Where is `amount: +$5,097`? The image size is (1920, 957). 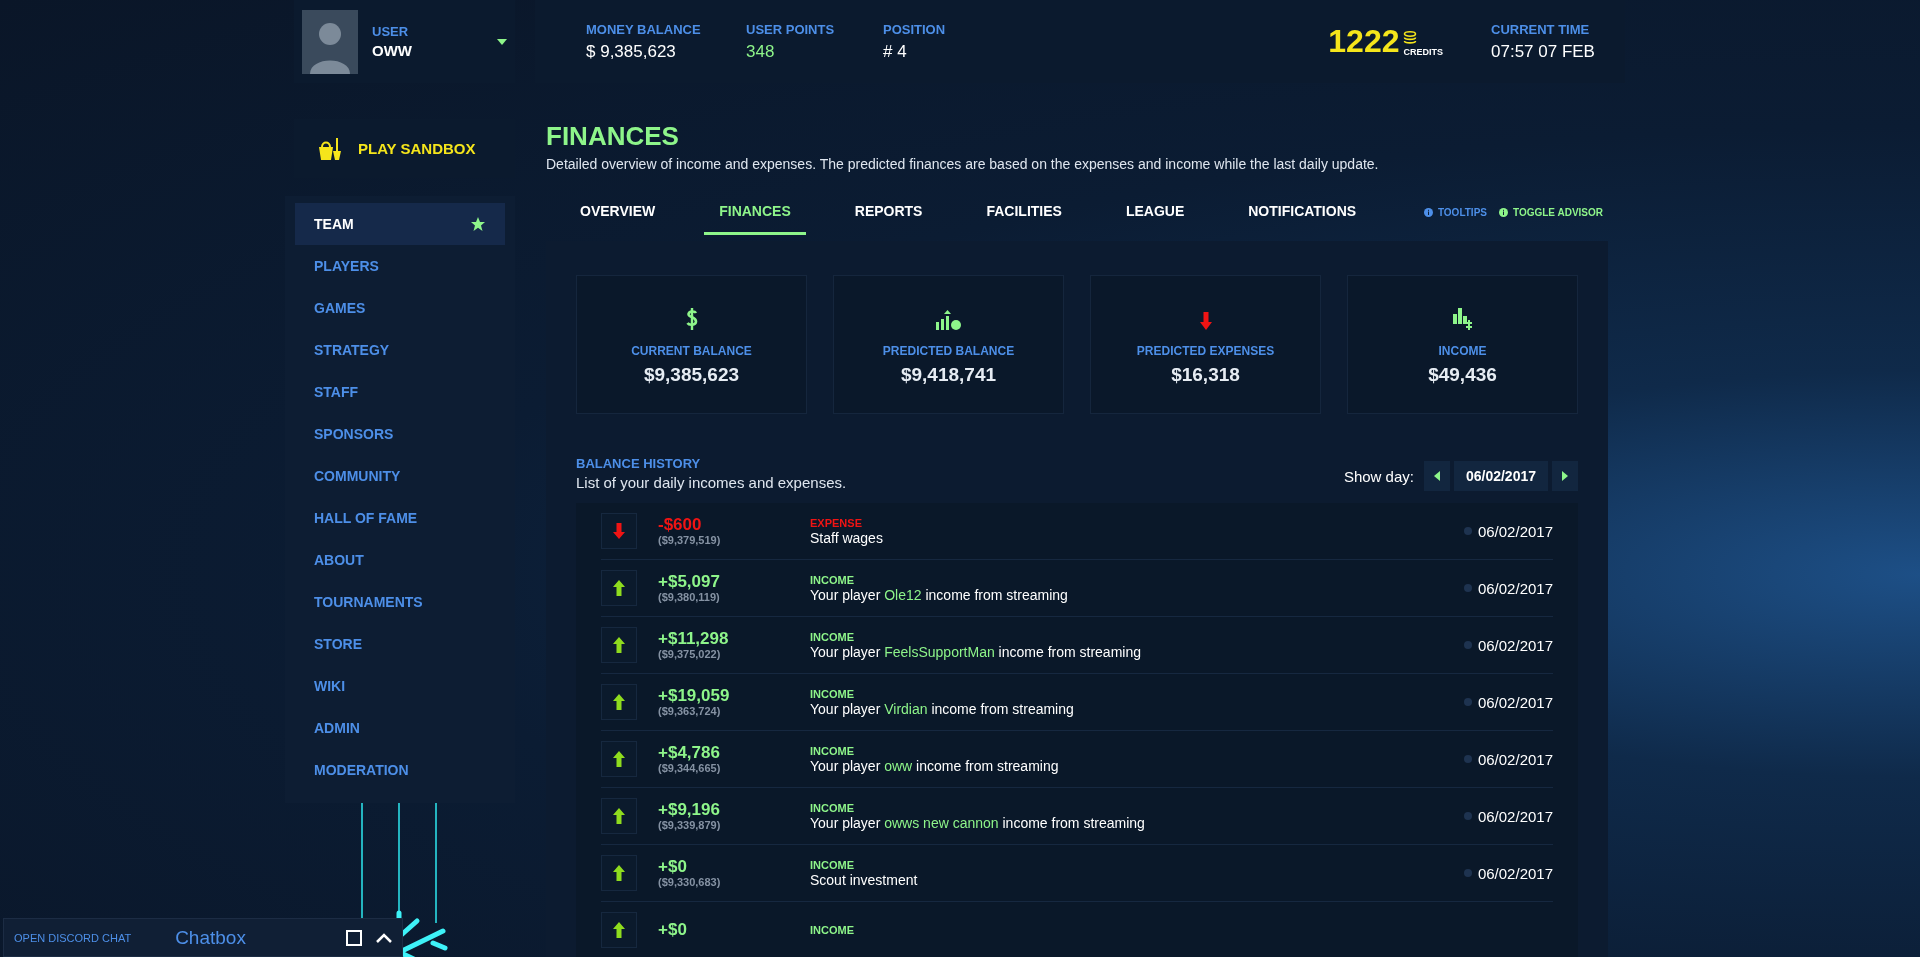 amount: +$5,097 is located at coordinates (689, 582).